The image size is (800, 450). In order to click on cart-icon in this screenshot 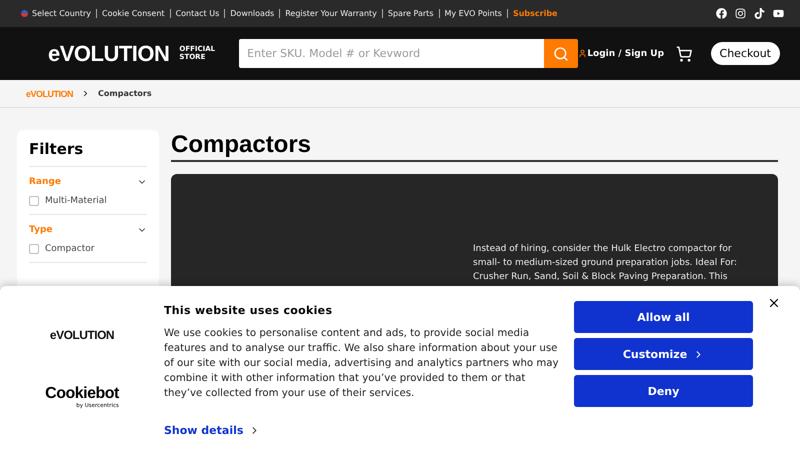, I will do `click(684, 53)`.